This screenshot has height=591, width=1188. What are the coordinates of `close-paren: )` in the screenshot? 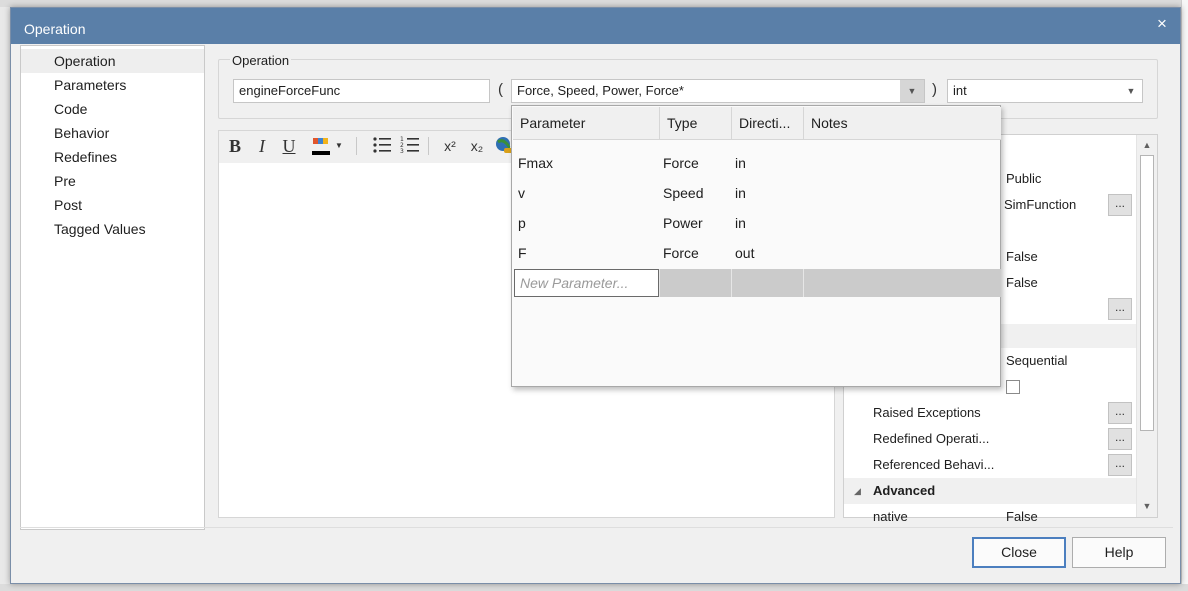 It's located at (934, 89).